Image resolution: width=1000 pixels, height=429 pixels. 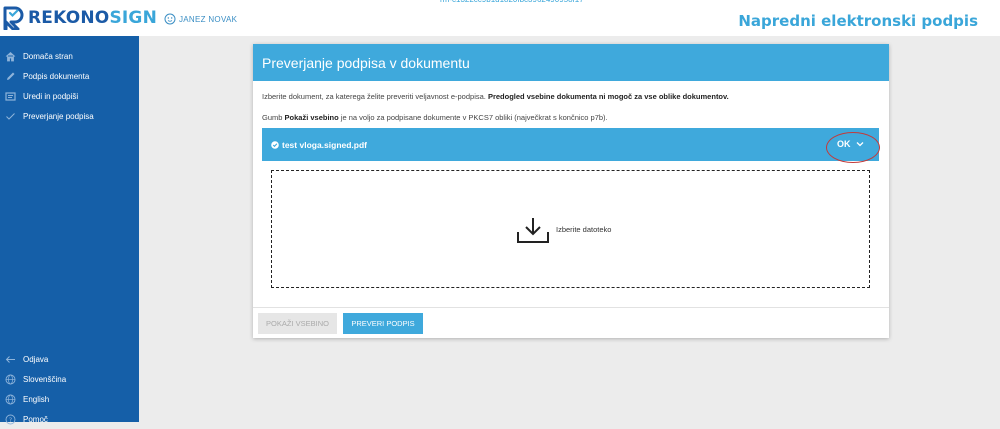 What do you see at coordinates (853, 147) in the screenshot?
I see `highlight-annotation-ring` at bounding box center [853, 147].